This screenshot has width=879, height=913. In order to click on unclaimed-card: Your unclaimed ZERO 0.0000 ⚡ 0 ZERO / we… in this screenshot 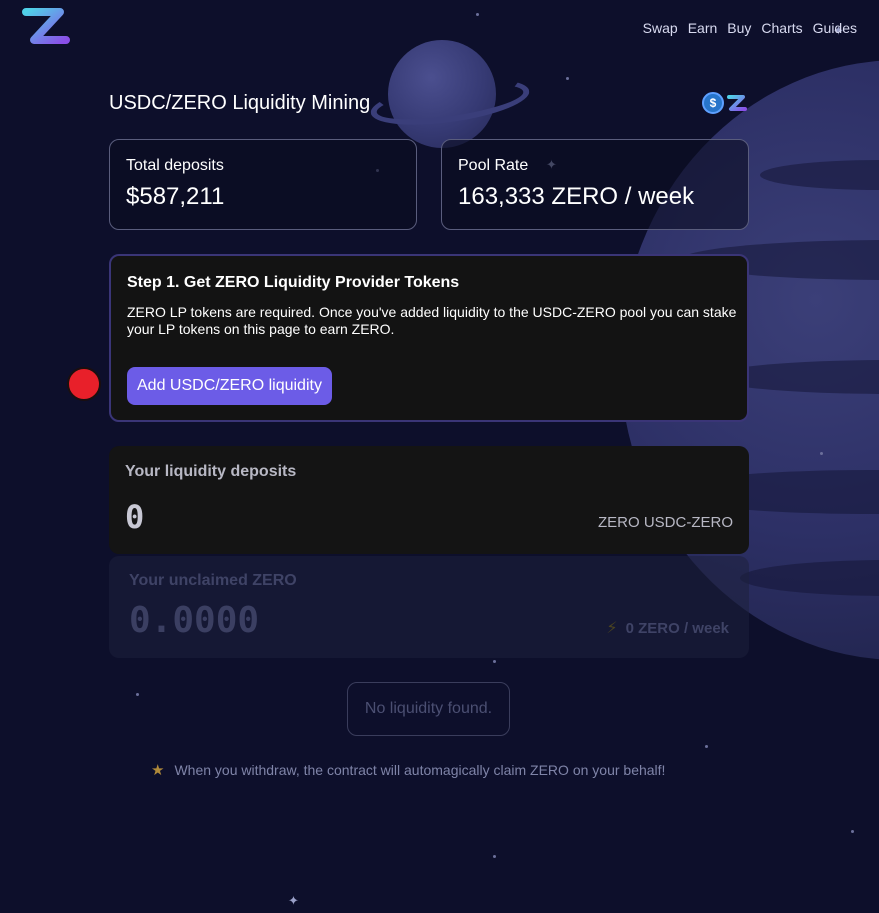, I will do `click(429, 607)`.